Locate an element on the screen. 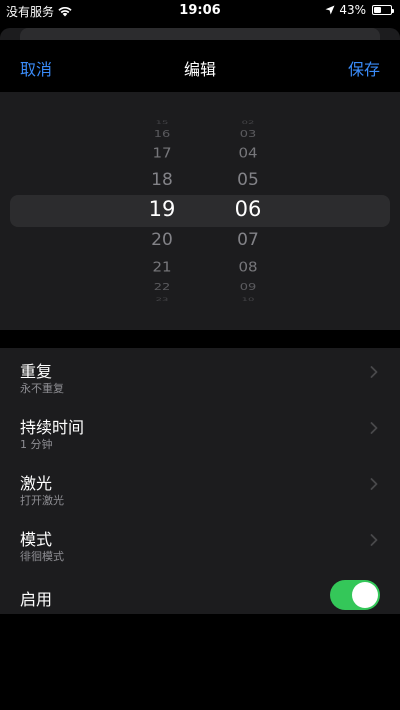 Image resolution: width=400 pixels, height=710 pixels. battery-icon is located at coordinates (383, 10).